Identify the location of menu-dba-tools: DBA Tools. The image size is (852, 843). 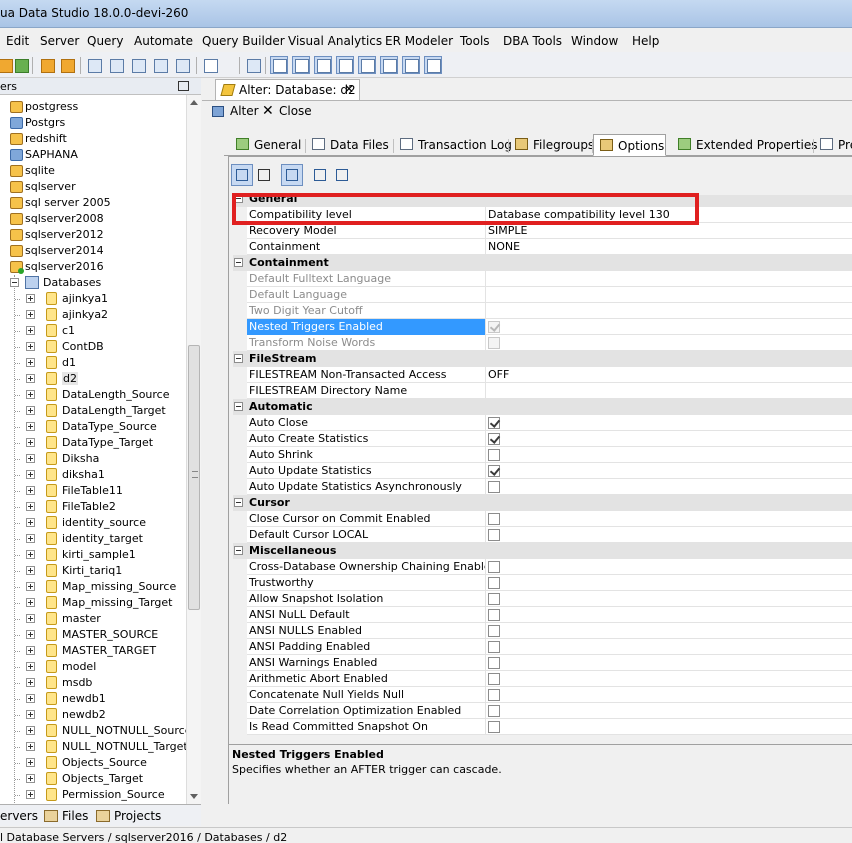
(532, 41).